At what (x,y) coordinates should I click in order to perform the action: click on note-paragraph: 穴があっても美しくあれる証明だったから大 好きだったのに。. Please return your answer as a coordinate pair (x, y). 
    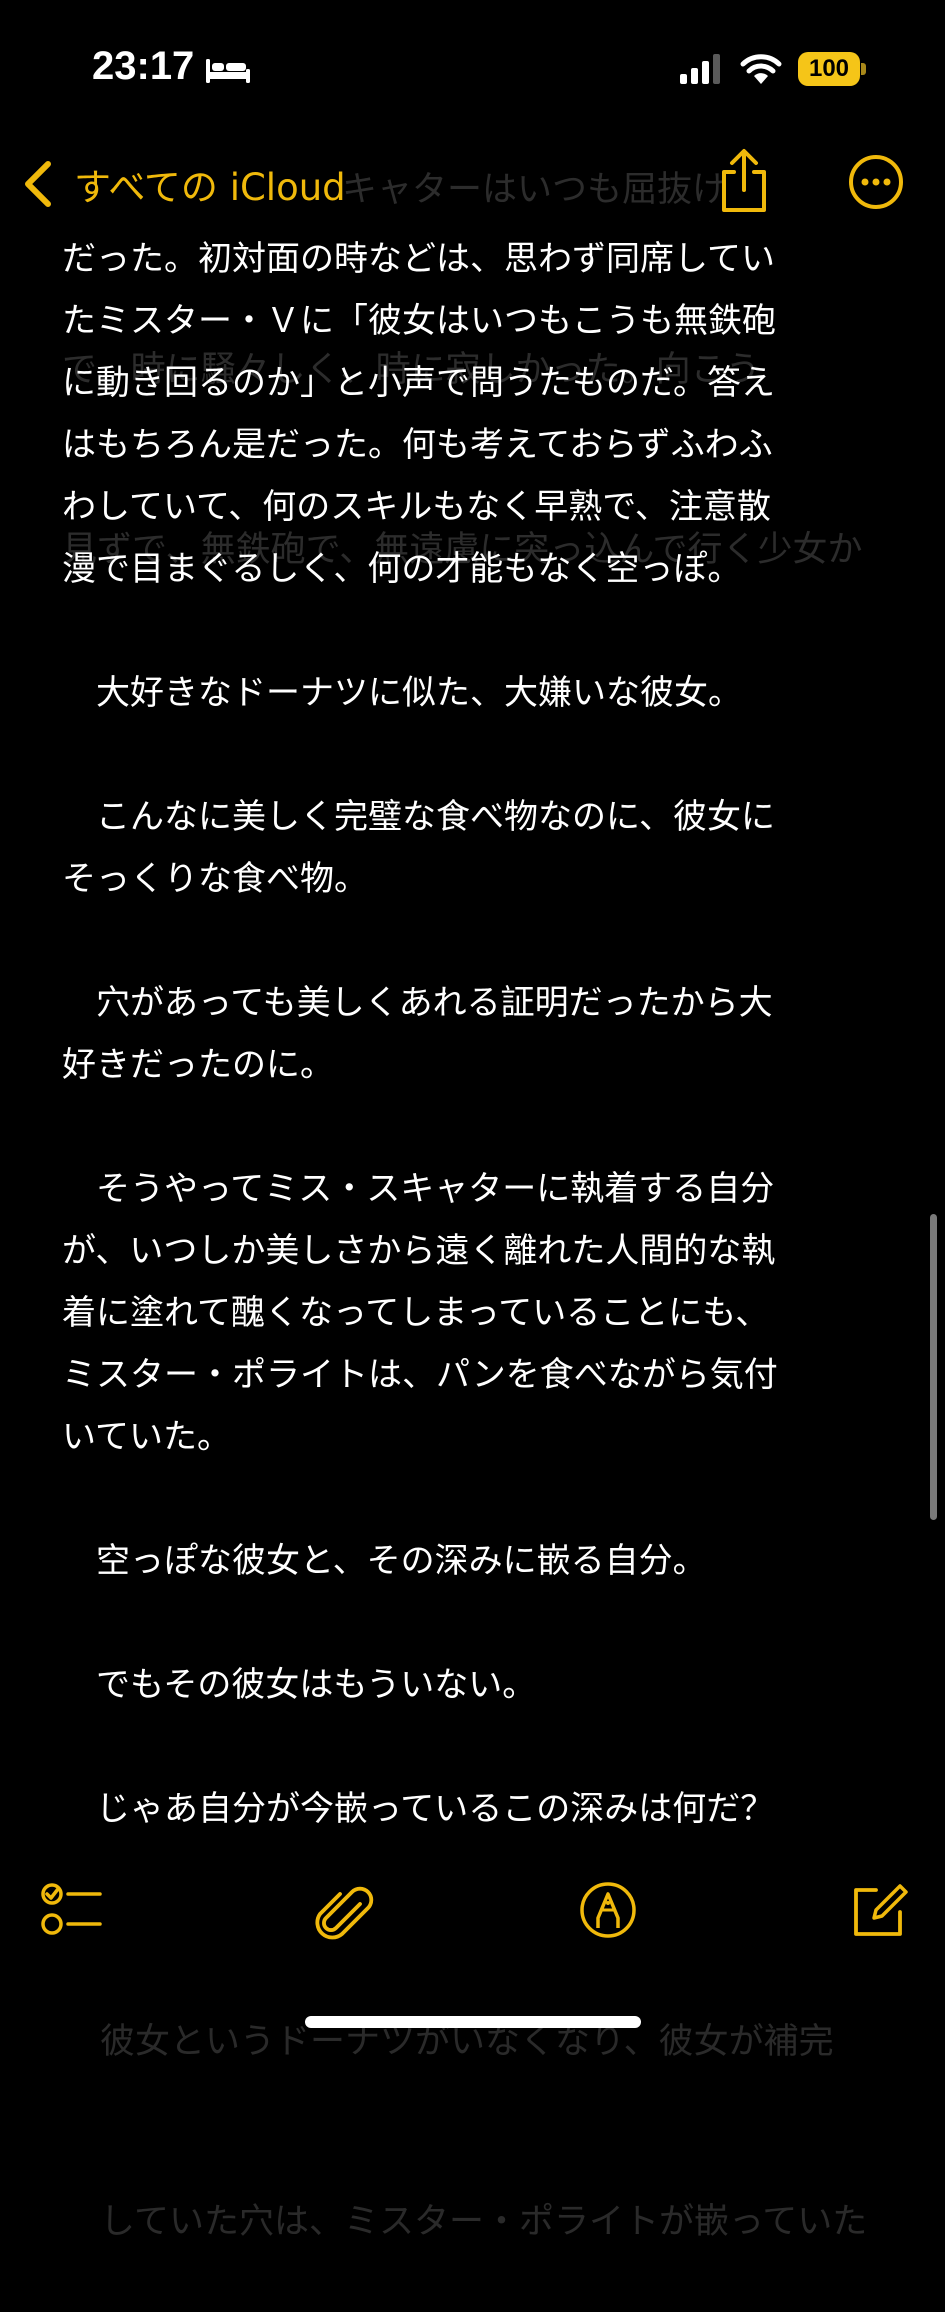
    Looking at the image, I should click on (477, 1034).